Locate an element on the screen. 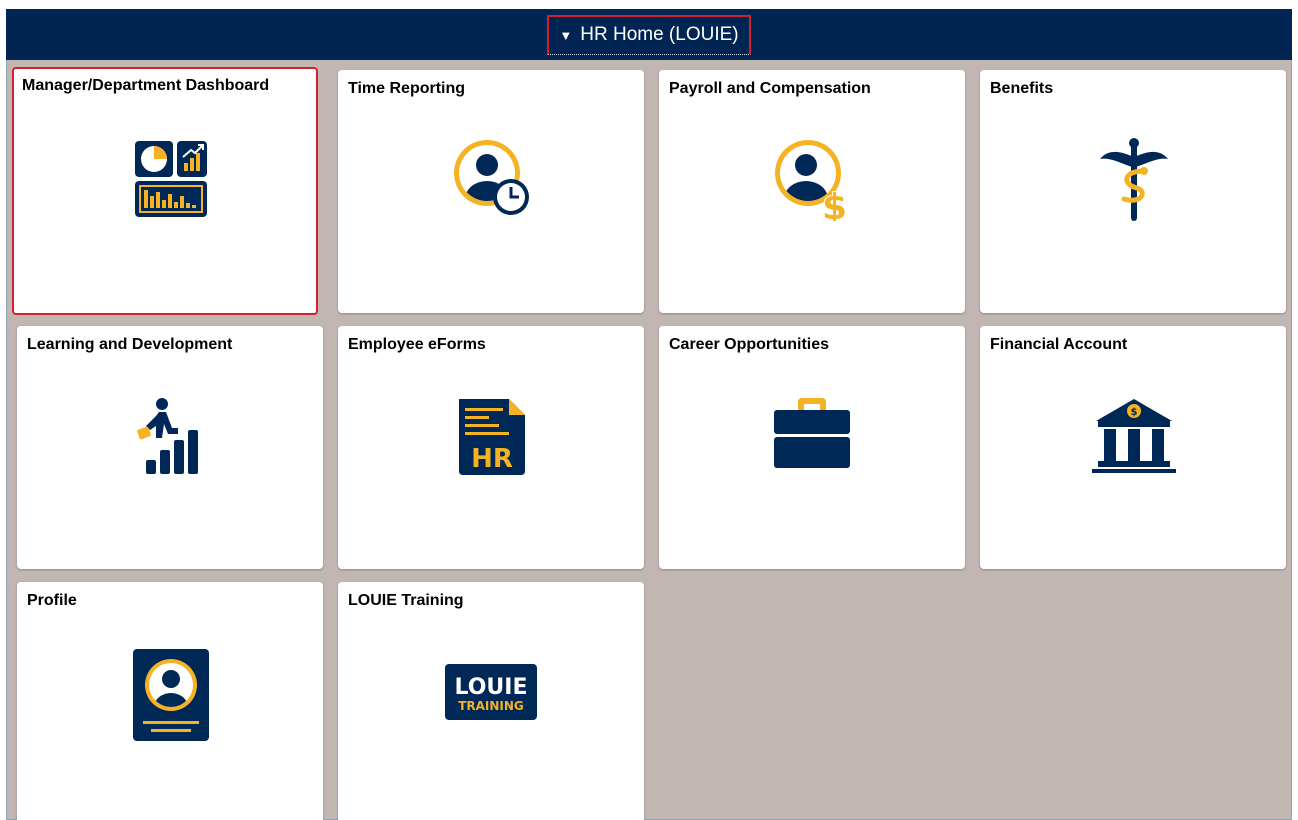  tile-payroll-and-compensation: Payroll and Compensation $ is located at coordinates (812, 191).